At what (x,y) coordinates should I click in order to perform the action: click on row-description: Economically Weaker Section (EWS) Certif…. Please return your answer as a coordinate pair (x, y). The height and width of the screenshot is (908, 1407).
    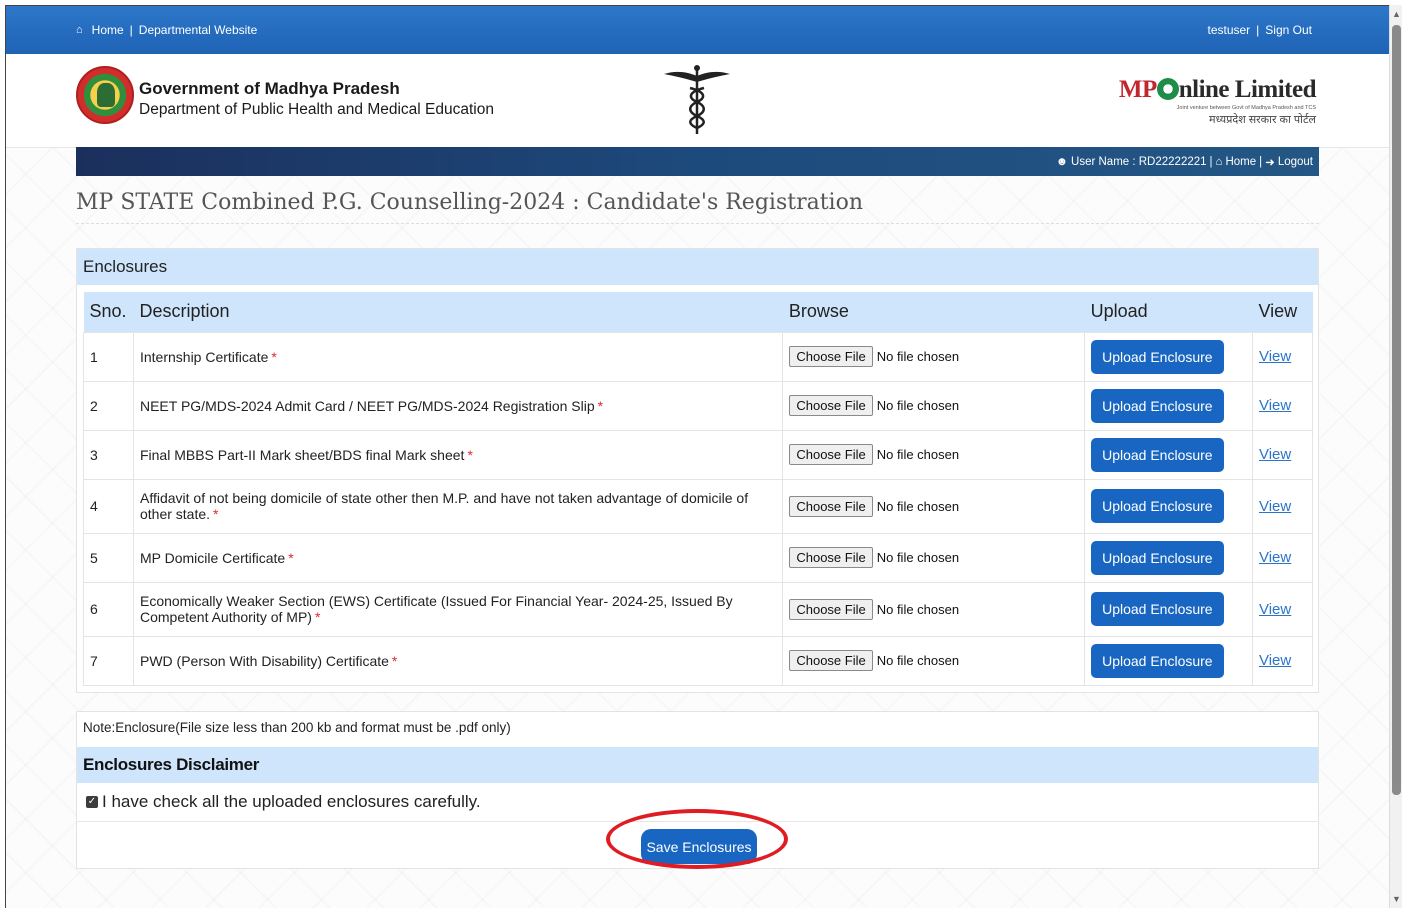
    Looking at the image, I should click on (458, 609).